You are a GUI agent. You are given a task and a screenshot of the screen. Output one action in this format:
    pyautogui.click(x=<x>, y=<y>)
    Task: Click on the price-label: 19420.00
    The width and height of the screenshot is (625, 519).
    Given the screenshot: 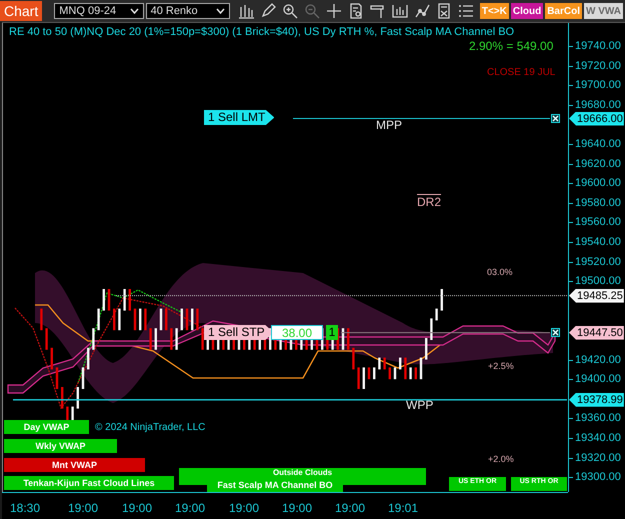 What is the action you would take?
    pyautogui.click(x=598, y=360)
    